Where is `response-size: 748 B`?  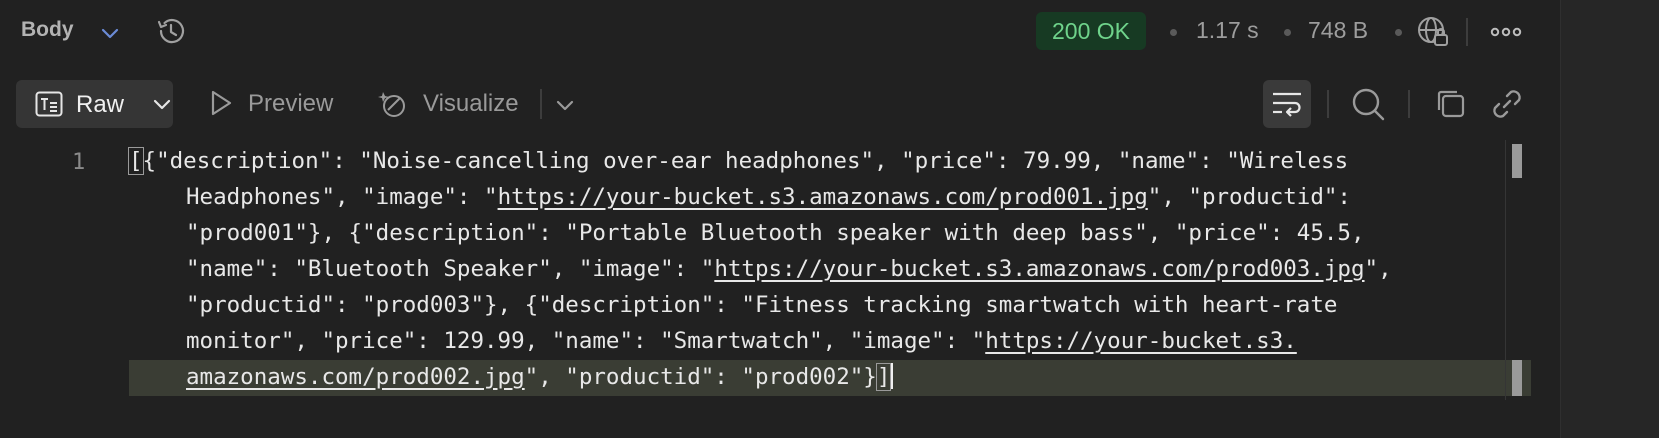 response-size: 748 B is located at coordinates (1338, 30).